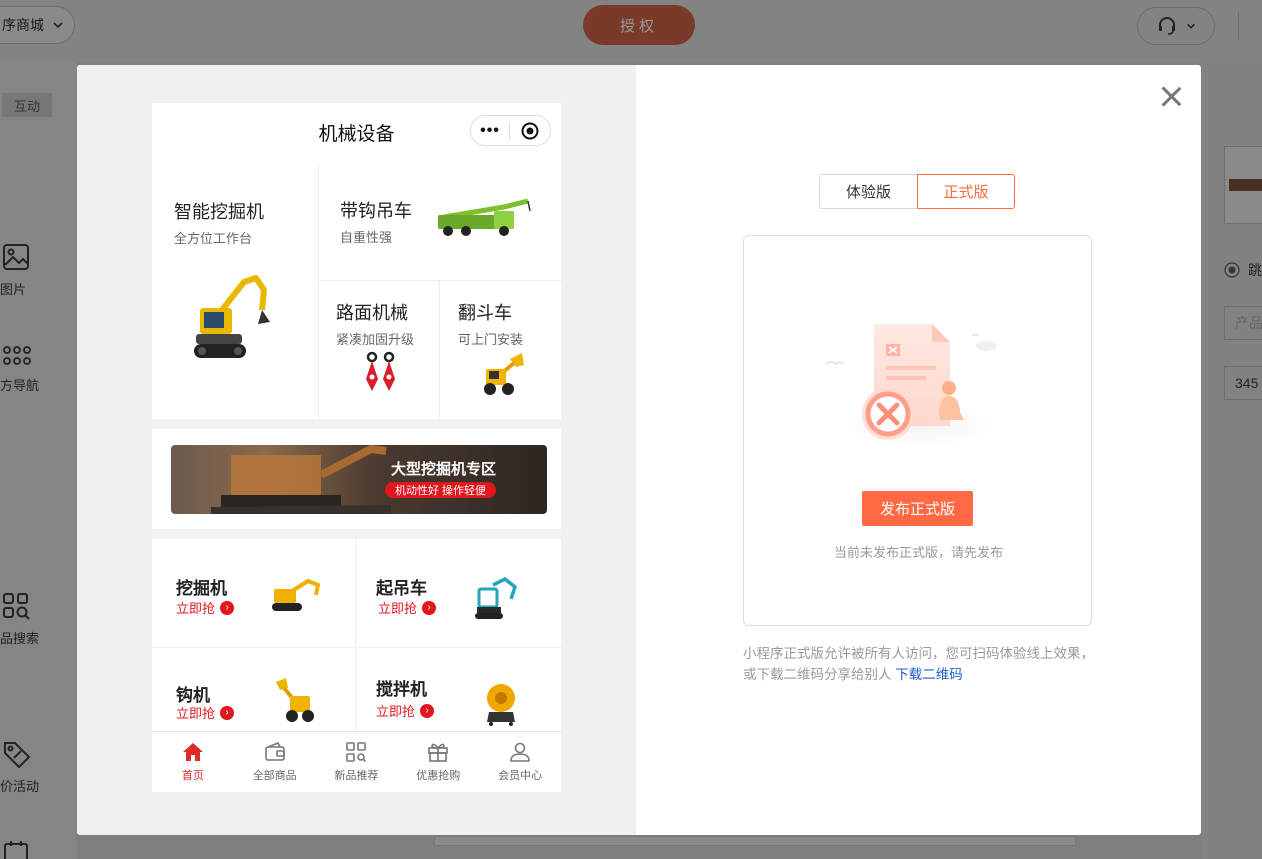 Image resolution: width=1262 pixels, height=859 pixels. Describe the element at coordinates (459, 593) in the screenshot. I see `product-cell-crane: 起吊车 立即抢 ›` at that location.